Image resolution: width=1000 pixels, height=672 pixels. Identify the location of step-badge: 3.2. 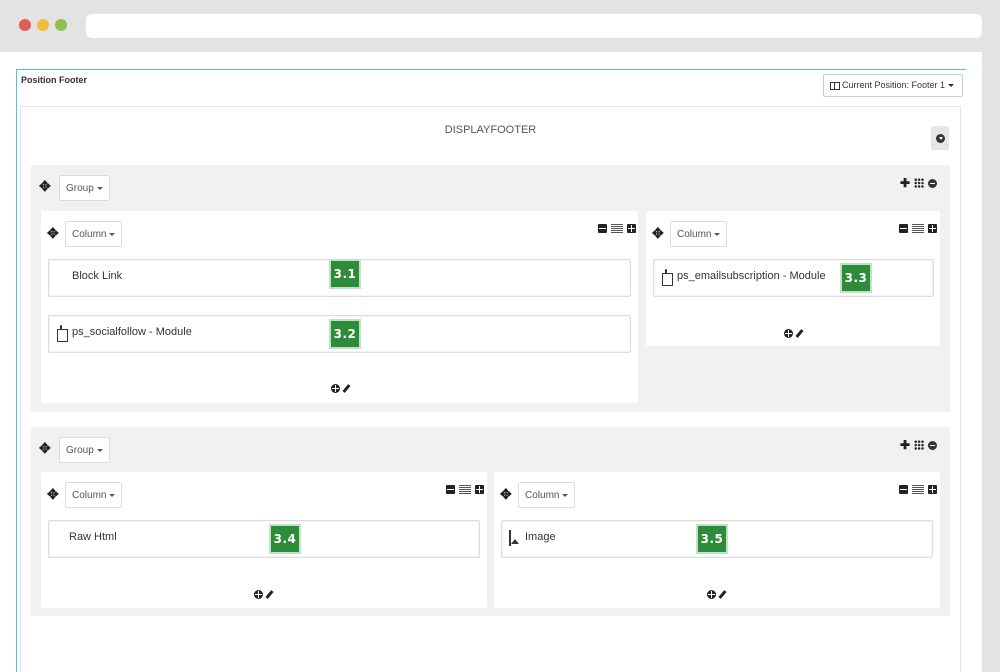
(345, 334).